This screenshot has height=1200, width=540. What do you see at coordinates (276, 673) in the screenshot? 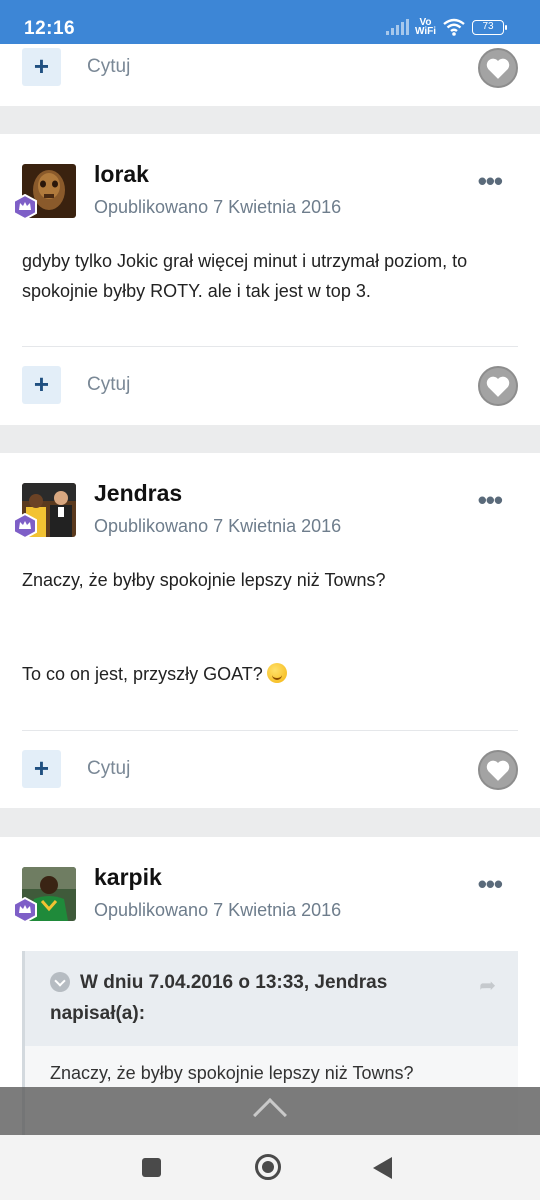
I see `wink-emoji-icon` at bounding box center [276, 673].